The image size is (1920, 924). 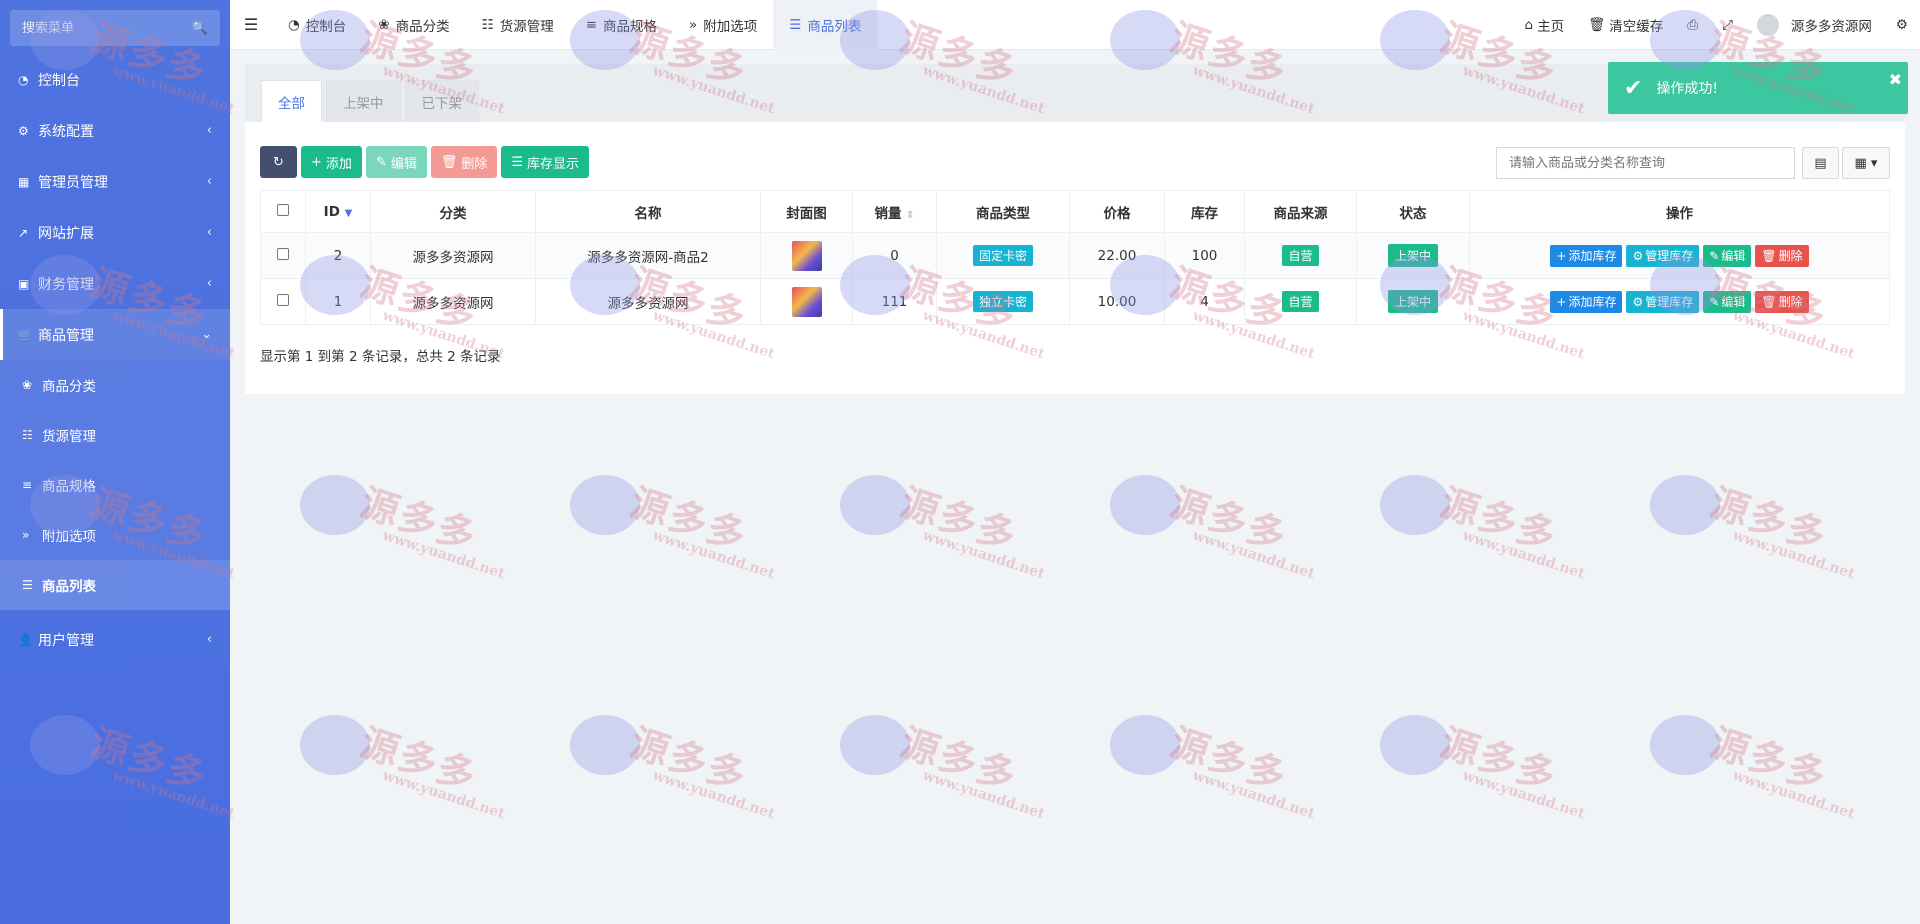 I want to click on translate-icon: ⎙, so click(x=1692, y=25).